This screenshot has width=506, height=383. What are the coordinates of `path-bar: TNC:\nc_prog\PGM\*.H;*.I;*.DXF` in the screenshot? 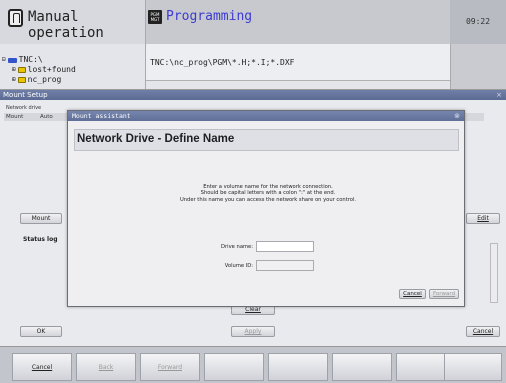 It's located at (298, 62).